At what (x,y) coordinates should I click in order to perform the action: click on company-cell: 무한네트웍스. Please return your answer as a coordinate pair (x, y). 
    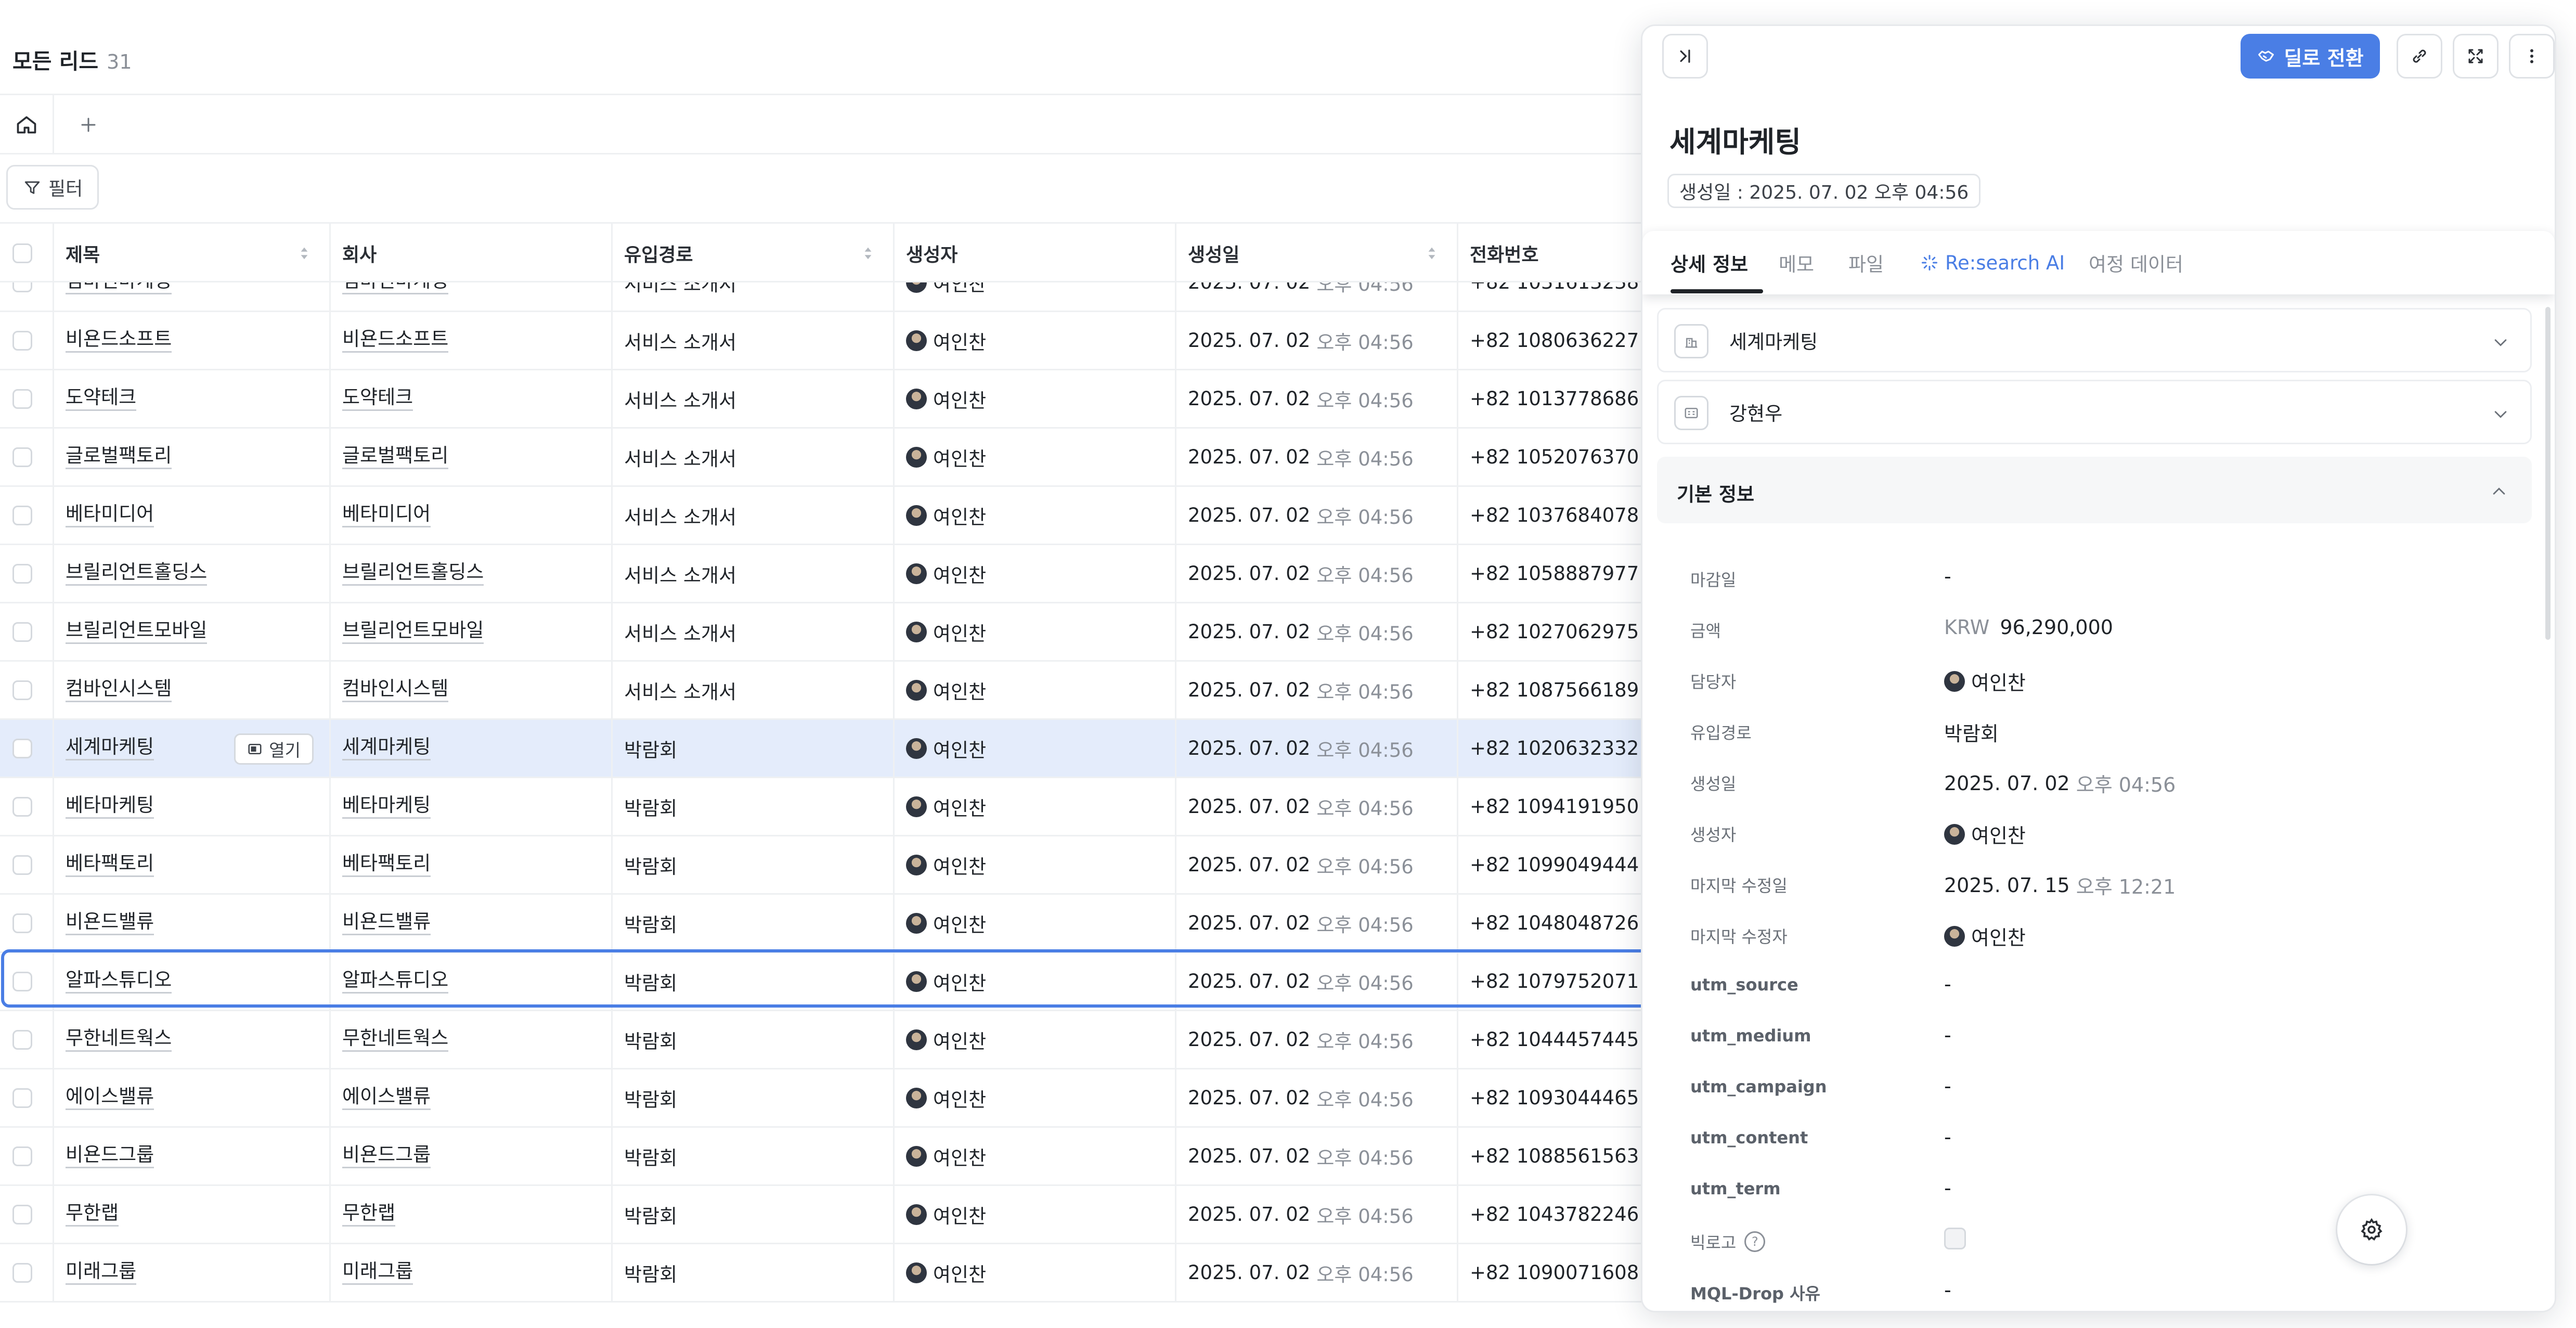
    Looking at the image, I should click on (472, 1039).